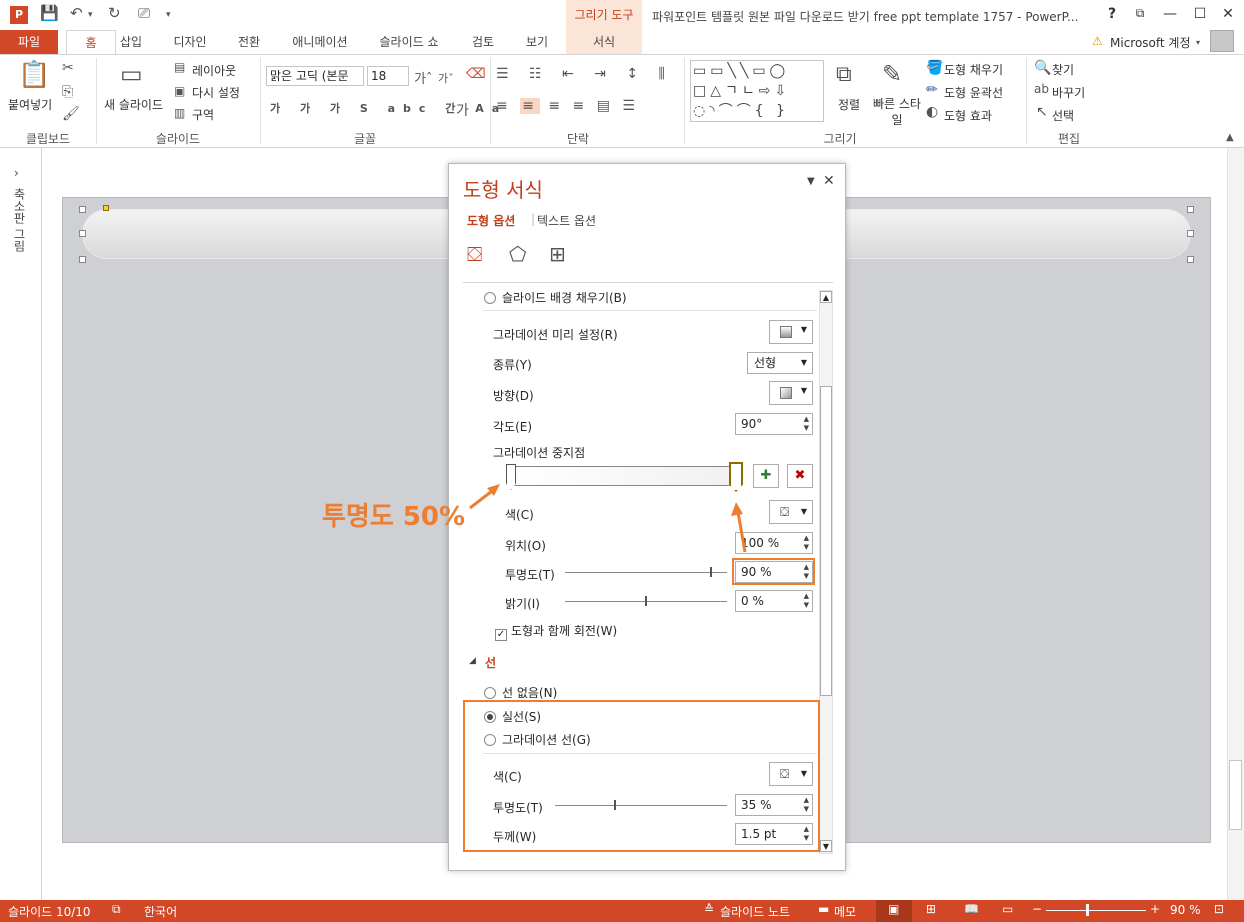 The height and width of the screenshot is (922, 1244). I want to click on annotation-arrows, so click(608, 518).